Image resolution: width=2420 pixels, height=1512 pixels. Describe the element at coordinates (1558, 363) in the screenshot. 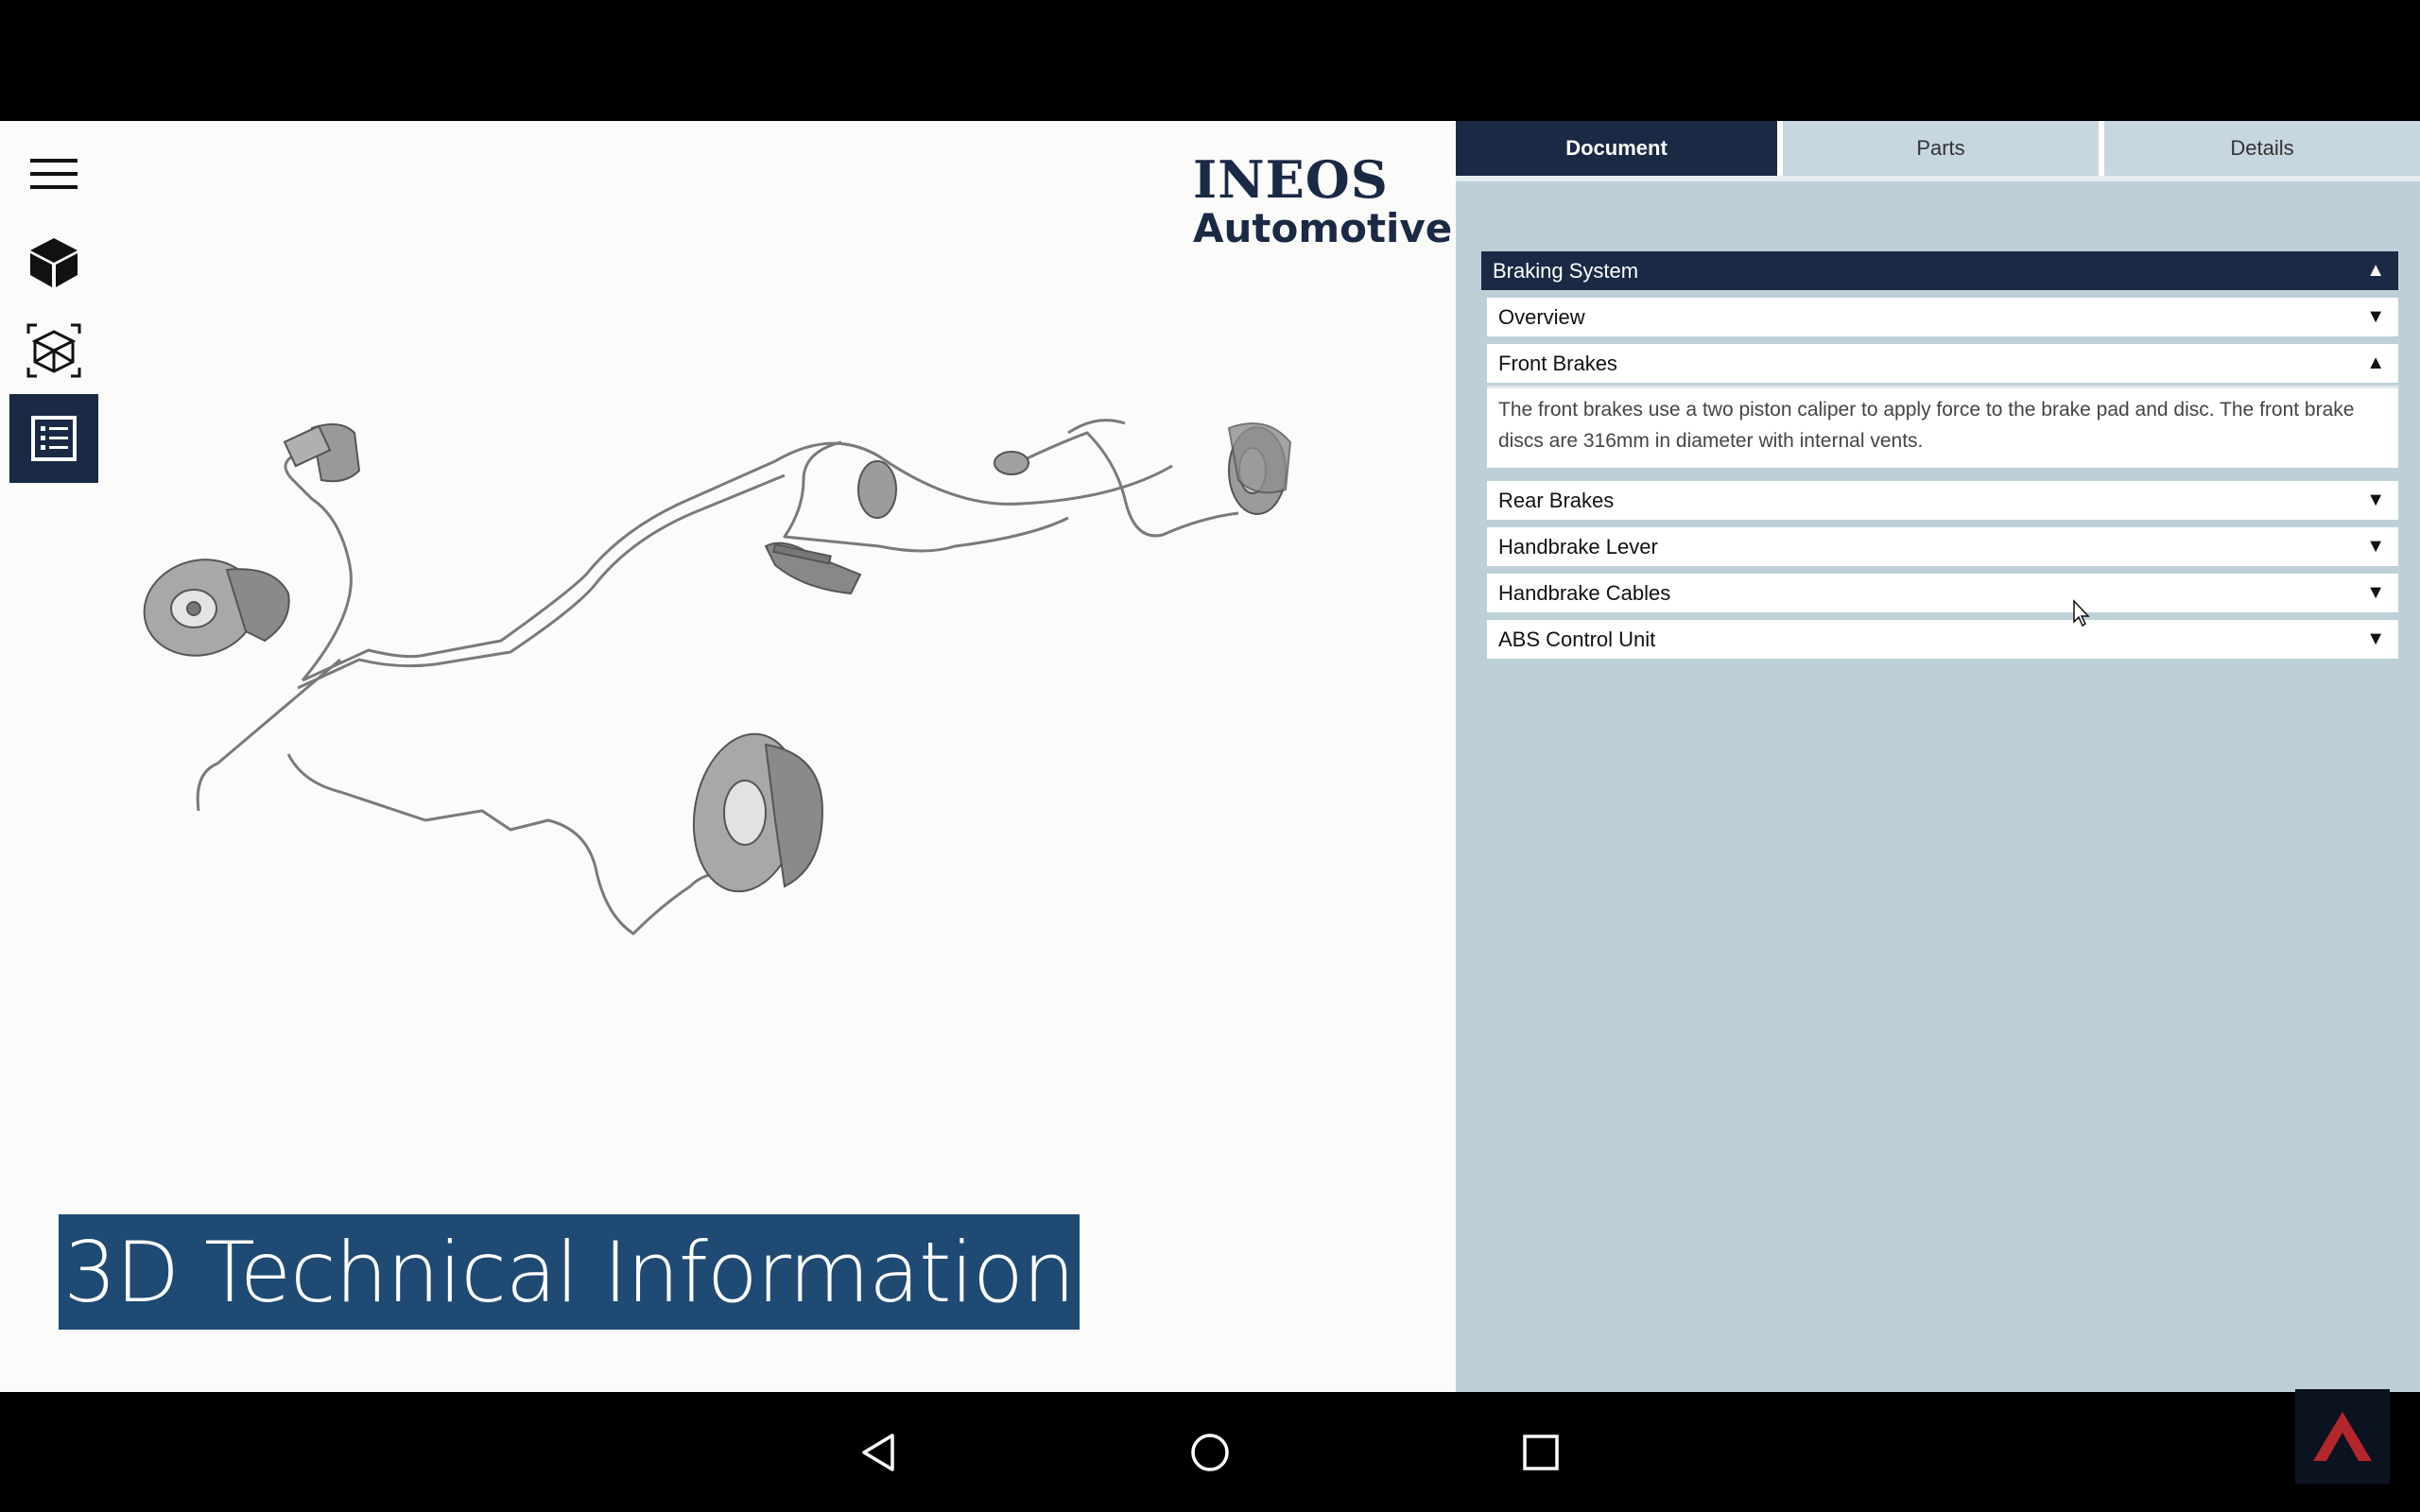

I see `item-label: Front Brakes` at that location.